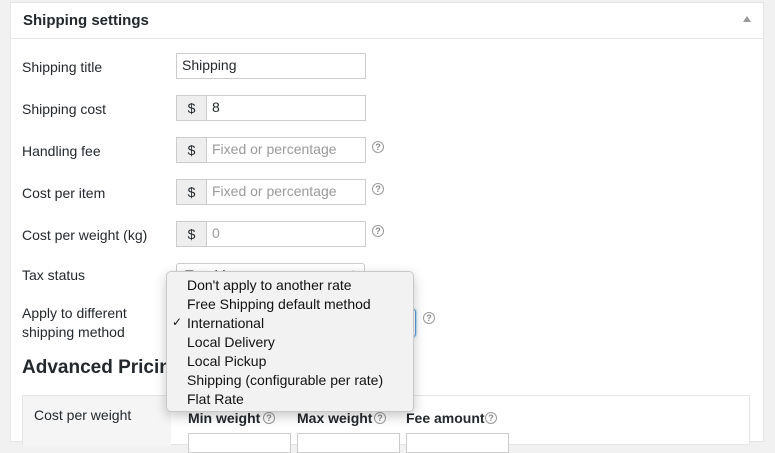 The image size is (775, 453). Describe the element at coordinates (224, 418) in the screenshot. I see `min-weight-header: Min weight` at that location.